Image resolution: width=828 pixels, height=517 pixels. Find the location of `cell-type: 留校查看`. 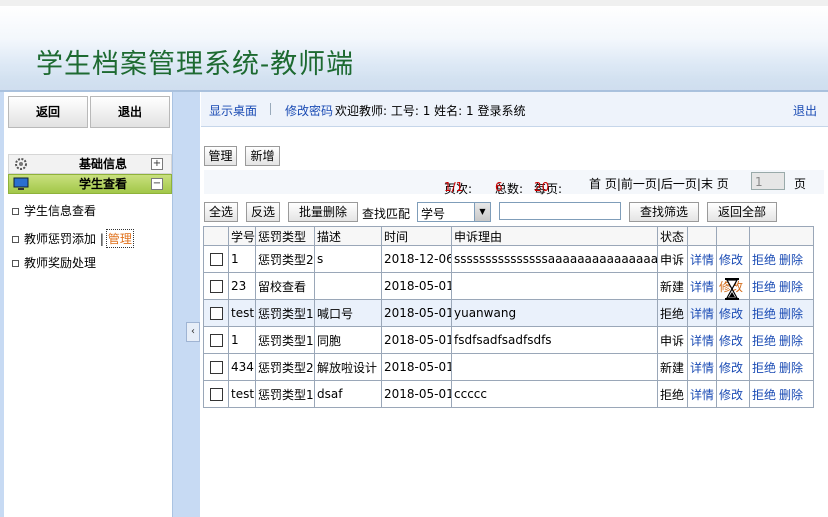

cell-type: 留校查看 is located at coordinates (285, 286).